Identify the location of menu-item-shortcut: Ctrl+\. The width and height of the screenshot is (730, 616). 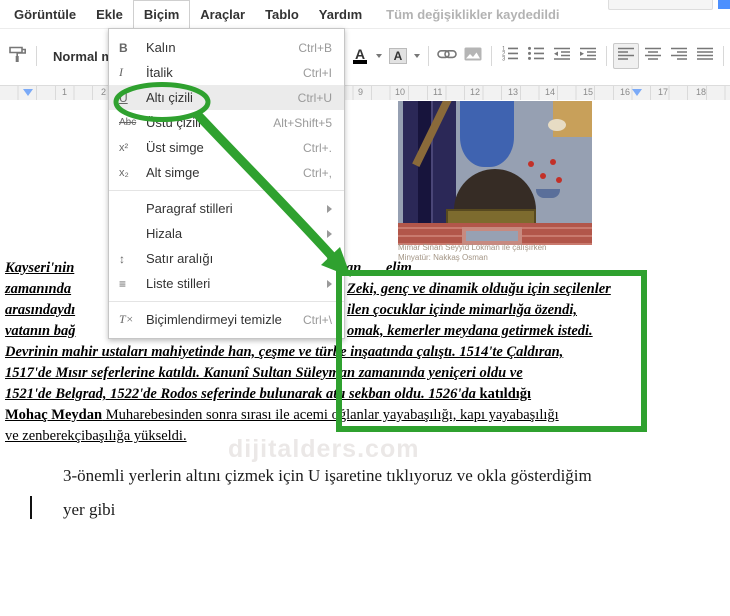
(317, 319).